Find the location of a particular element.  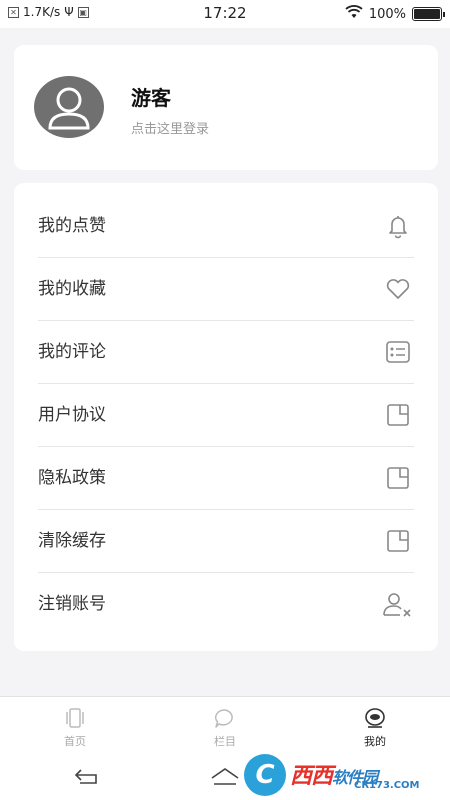

tab-home: 首页 is located at coordinates (75, 725).